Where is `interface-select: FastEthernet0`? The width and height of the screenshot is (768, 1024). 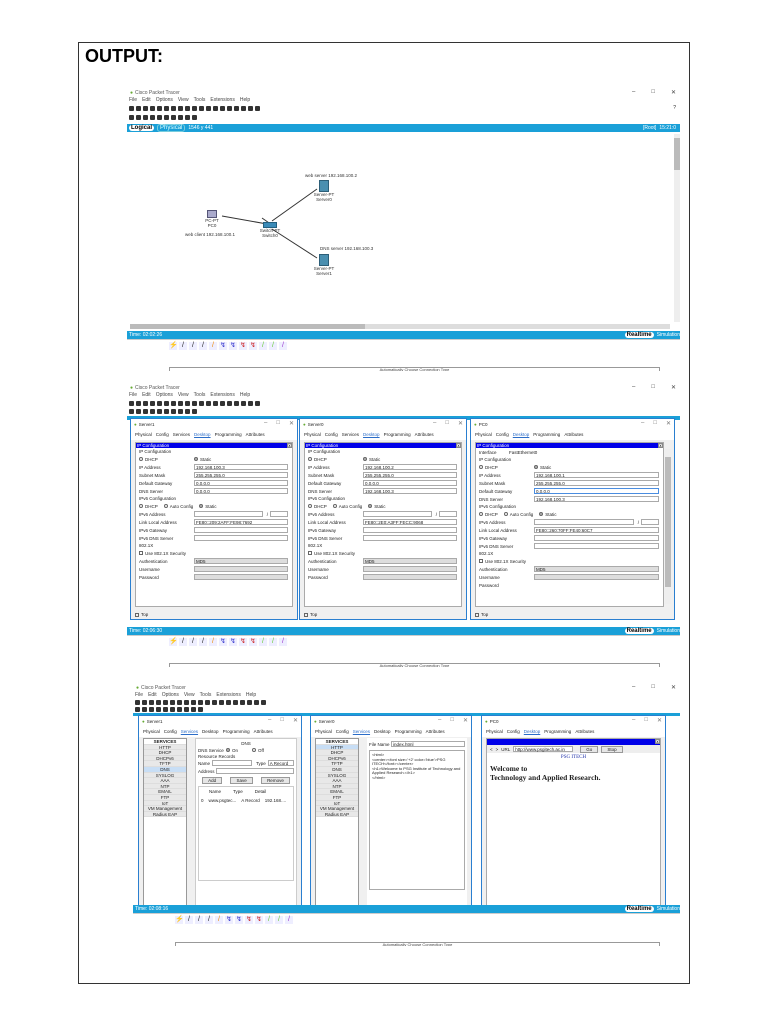
interface-select: FastEthernet0 is located at coordinates (523, 452).